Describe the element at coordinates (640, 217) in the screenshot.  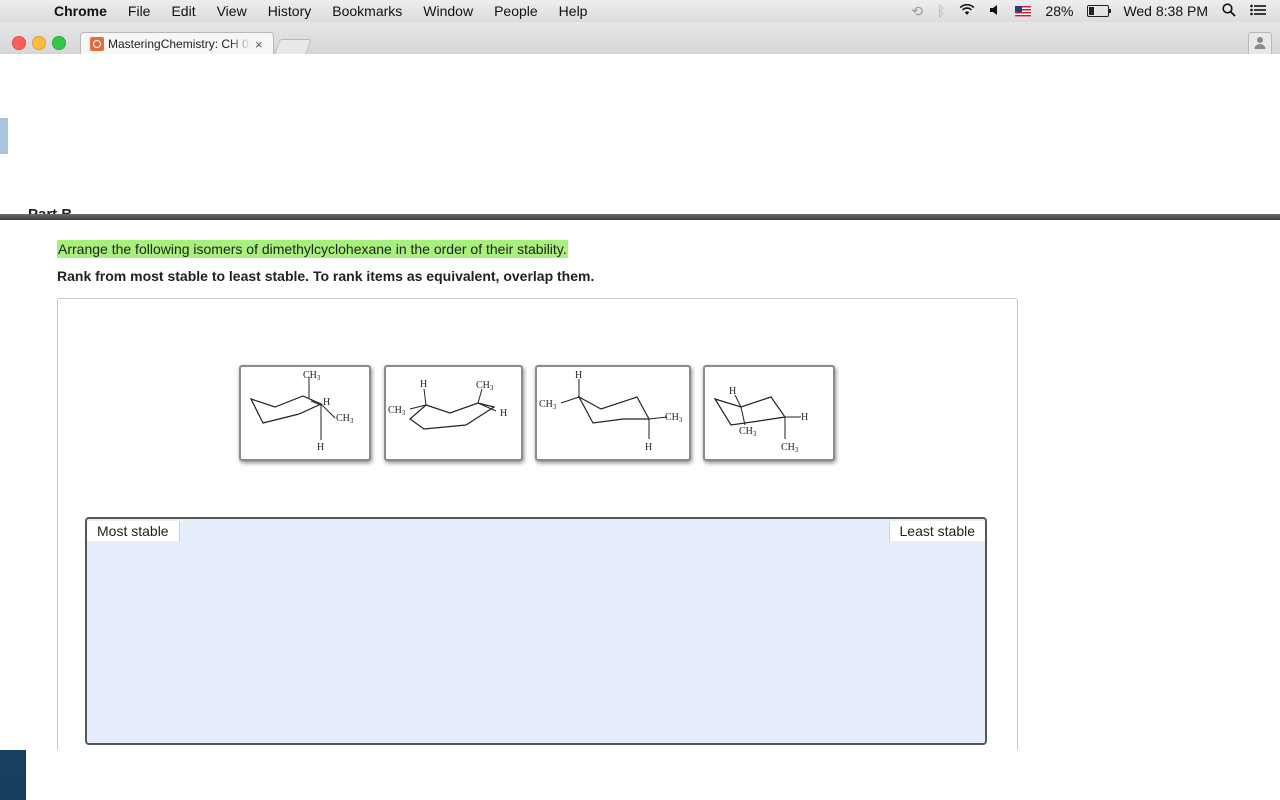
I see `header-divider` at that location.